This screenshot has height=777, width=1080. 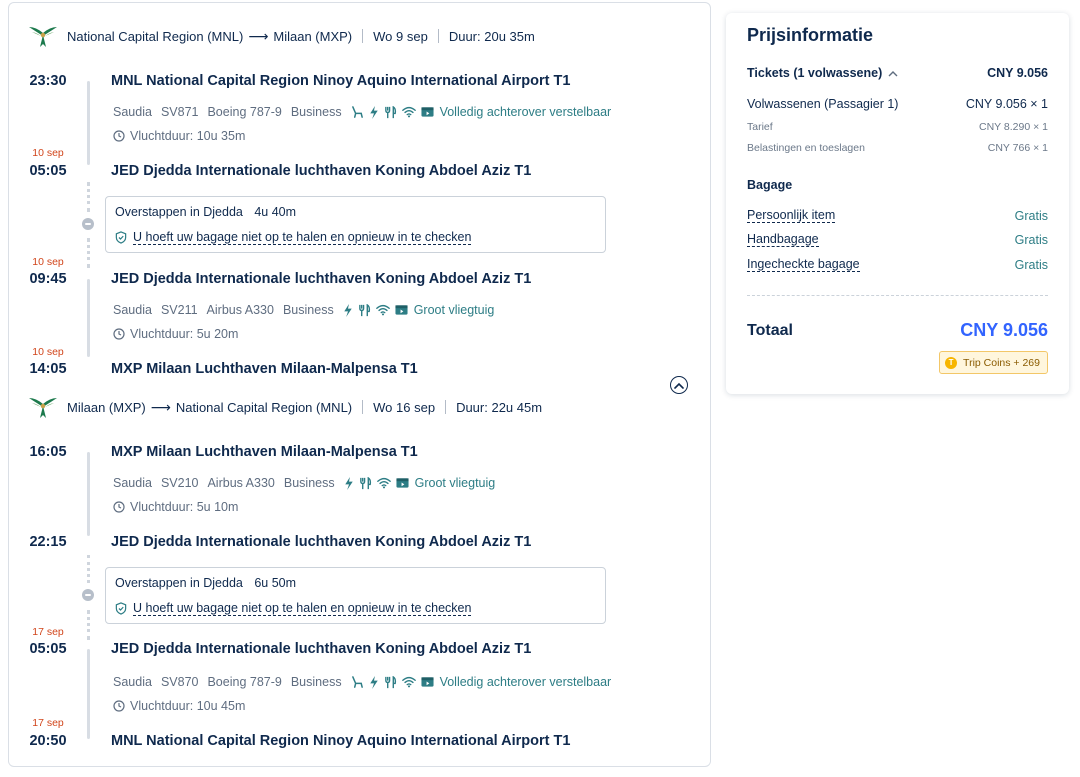 What do you see at coordinates (48, 452) in the screenshot?
I see `departure-time: 16:05` at bounding box center [48, 452].